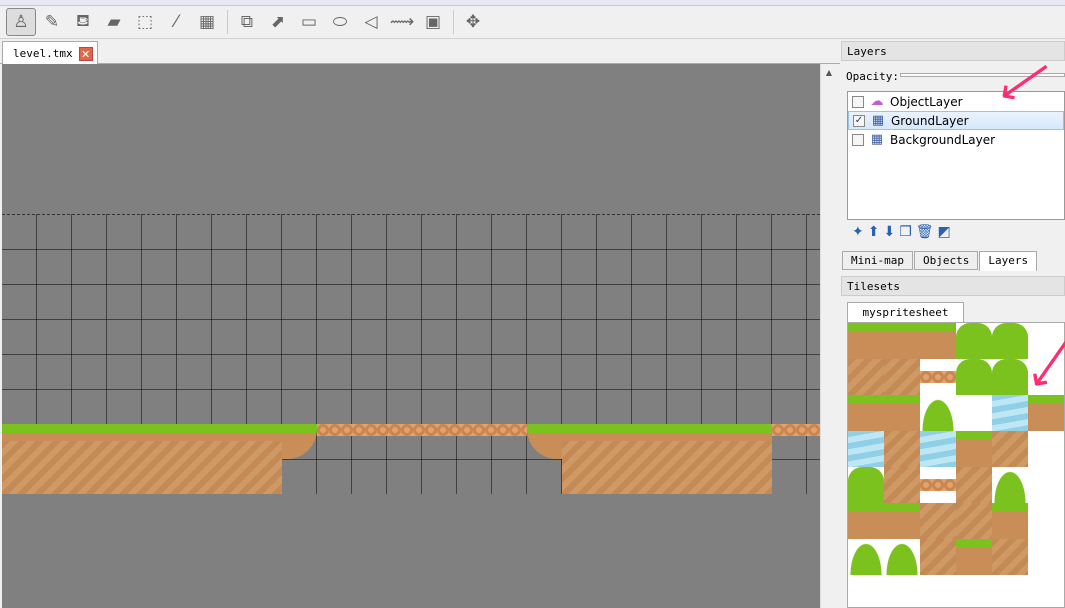 This screenshot has height=608, width=1065. What do you see at coordinates (925, 232) in the screenshot?
I see `delete-layer-icon: 🗑` at bounding box center [925, 232].